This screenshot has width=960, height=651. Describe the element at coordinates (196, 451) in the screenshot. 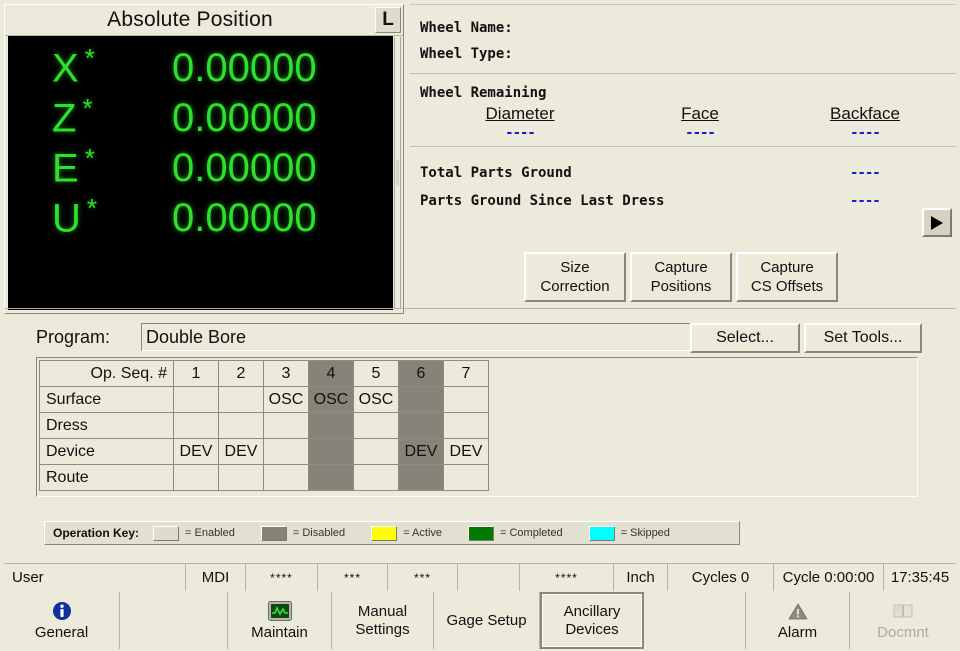

I see `opseq-cell-device-1: DEV` at that location.